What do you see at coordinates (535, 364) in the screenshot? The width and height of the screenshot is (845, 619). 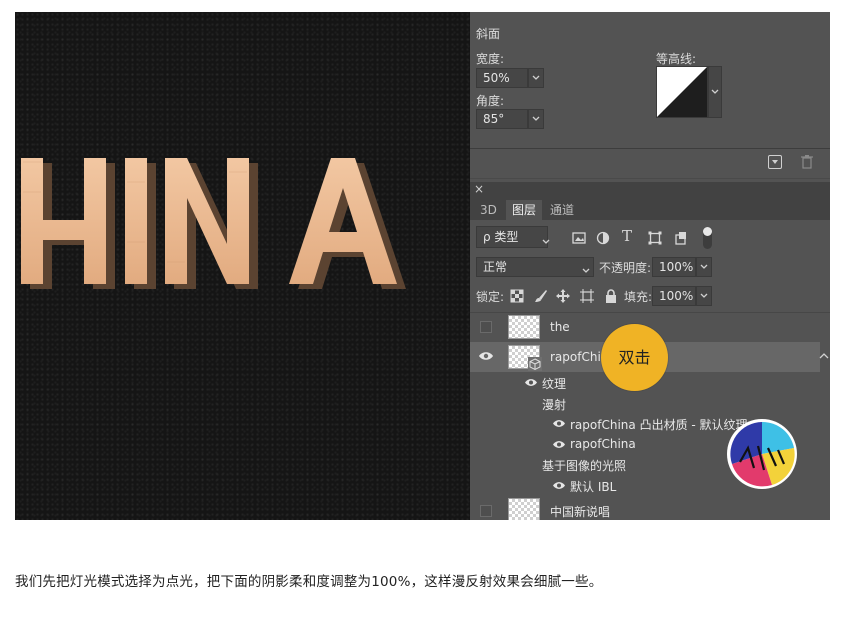 I see `3d-cube-icon` at bounding box center [535, 364].